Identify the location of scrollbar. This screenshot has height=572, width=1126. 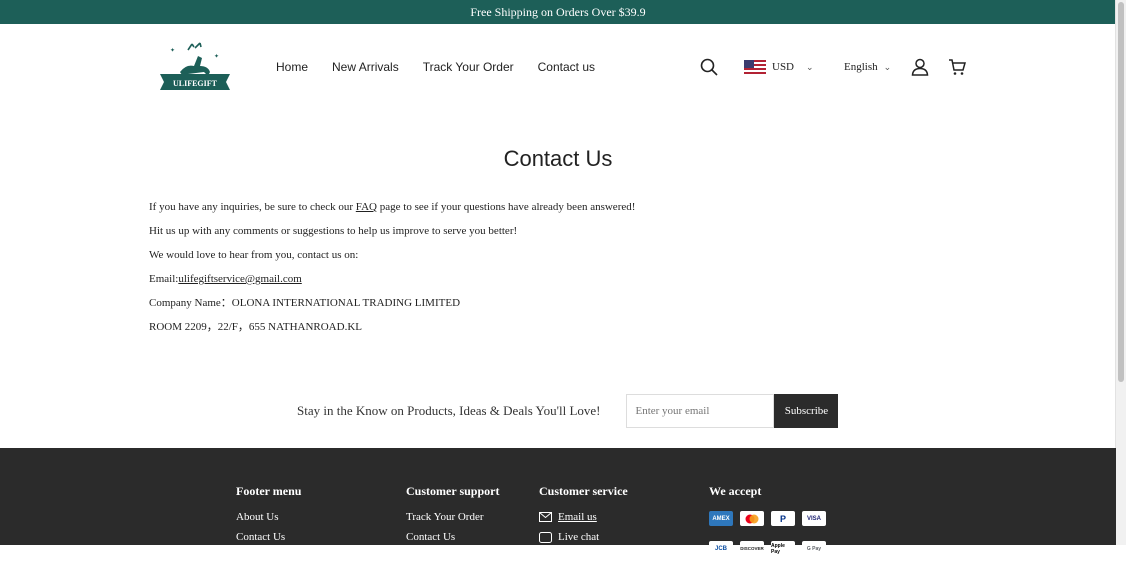
(1120, 272).